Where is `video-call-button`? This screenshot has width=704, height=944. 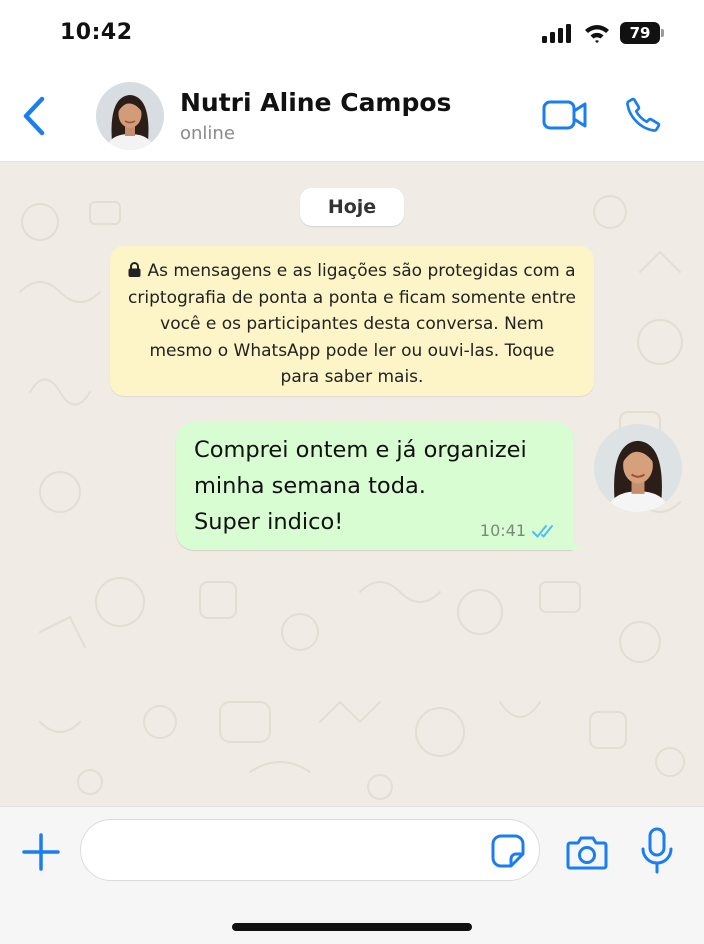 video-call-button is located at coordinates (565, 115).